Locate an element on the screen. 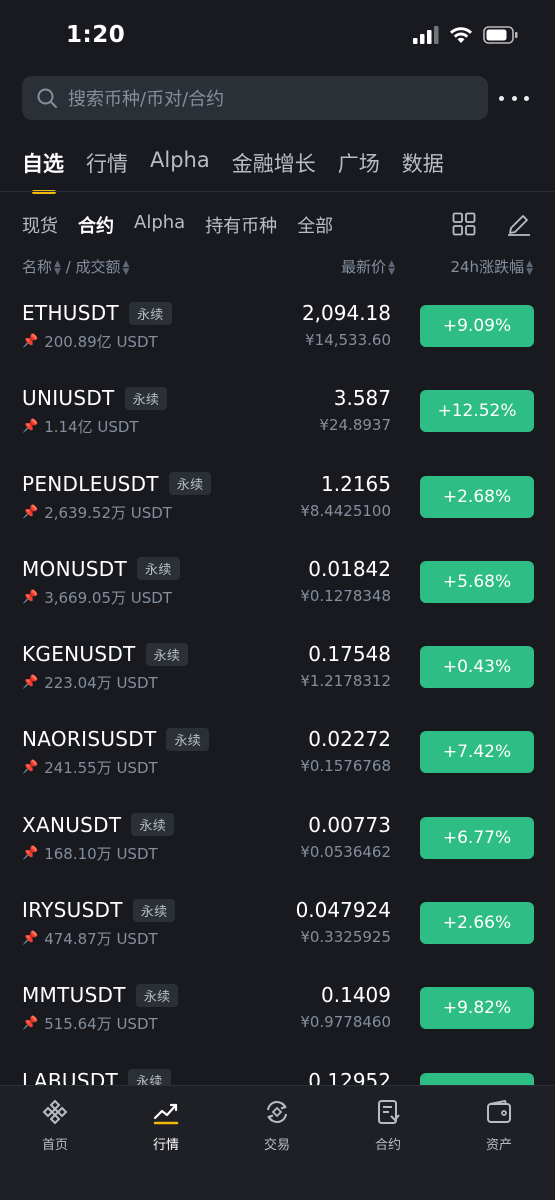 The height and width of the screenshot is (1200, 555). volume-value: 223.04万 USDT is located at coordinates (101, 683).